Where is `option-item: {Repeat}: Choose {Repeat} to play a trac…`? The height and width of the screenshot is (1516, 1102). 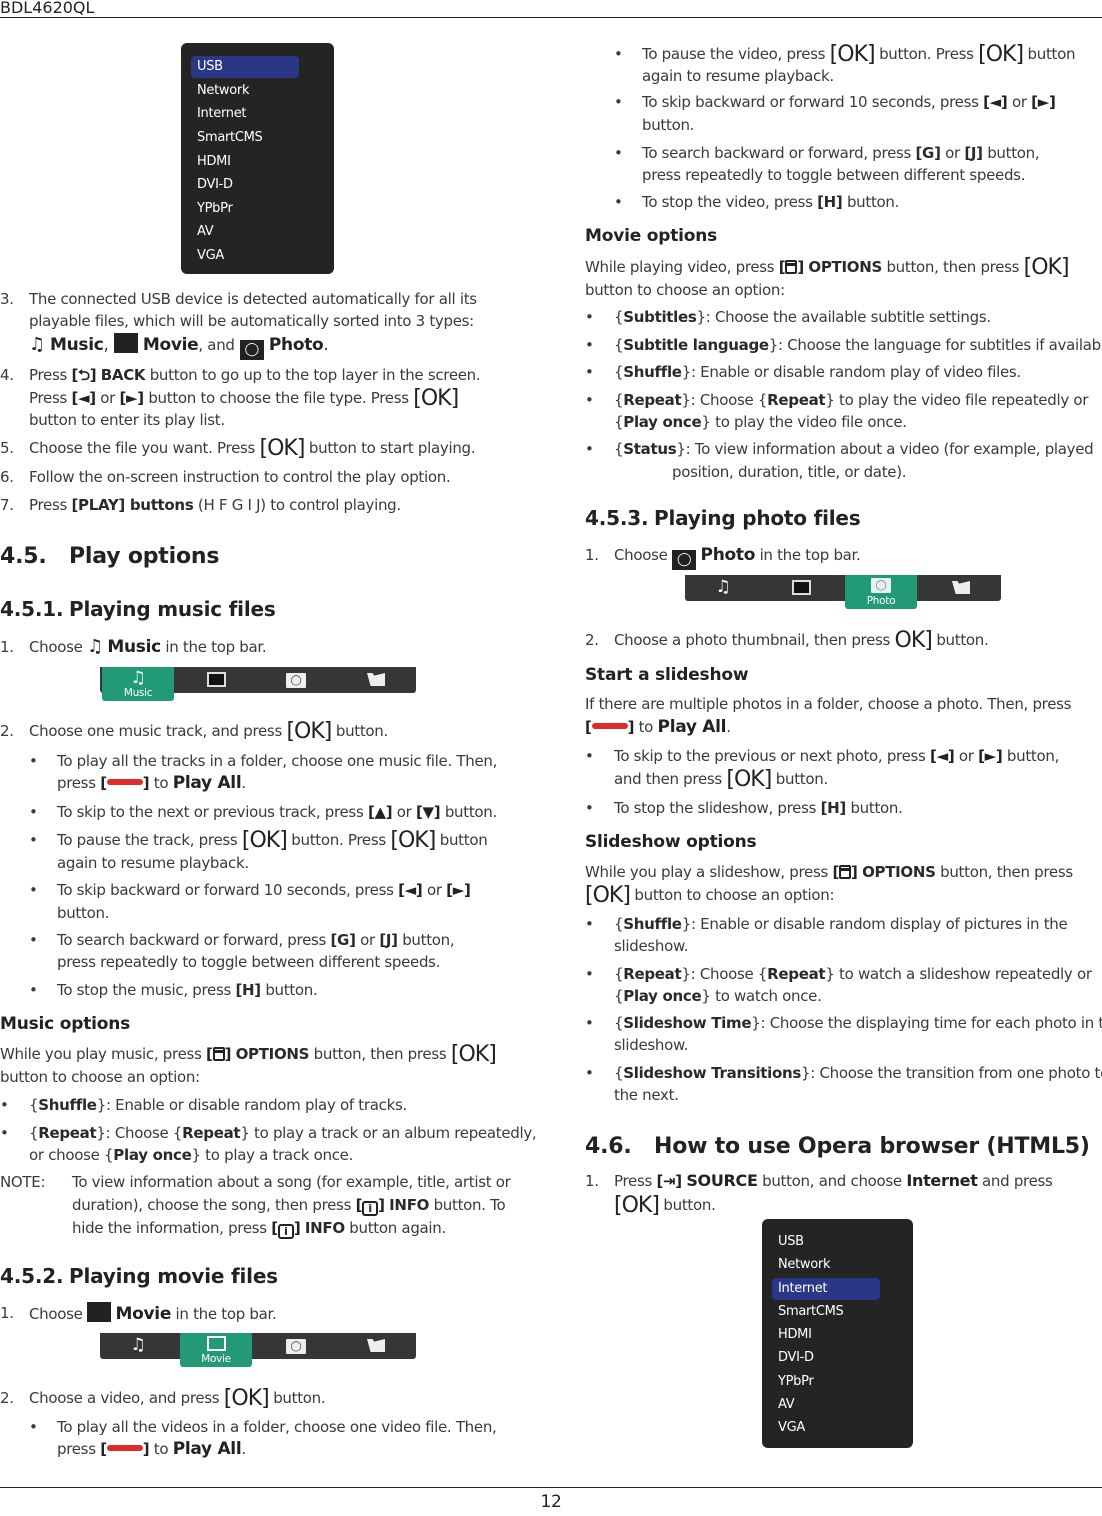 option-item: {Repeat}: Choose {Repeat} to play a trac… is located at coordinates (283, 1133).